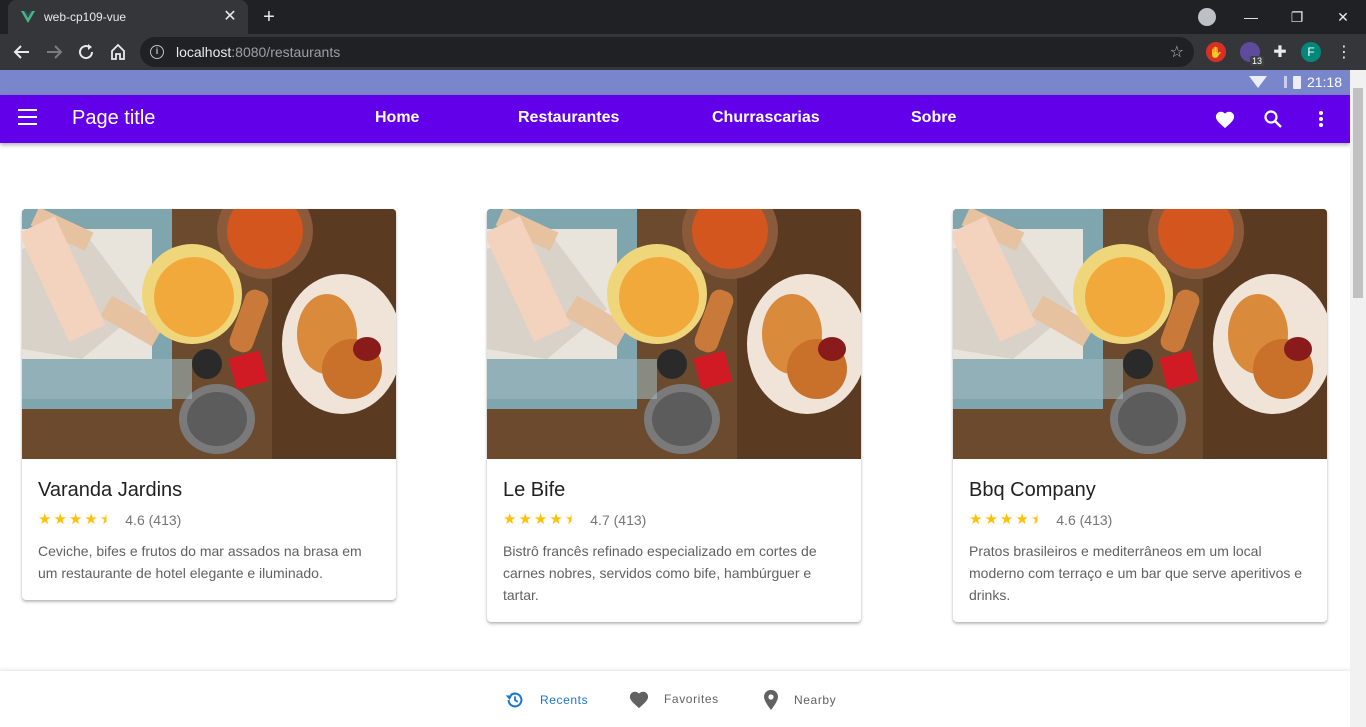  I want to click on browser-tabbar: web-cp109-vue ✕ + — ❐ ✕, so click(683, 17).